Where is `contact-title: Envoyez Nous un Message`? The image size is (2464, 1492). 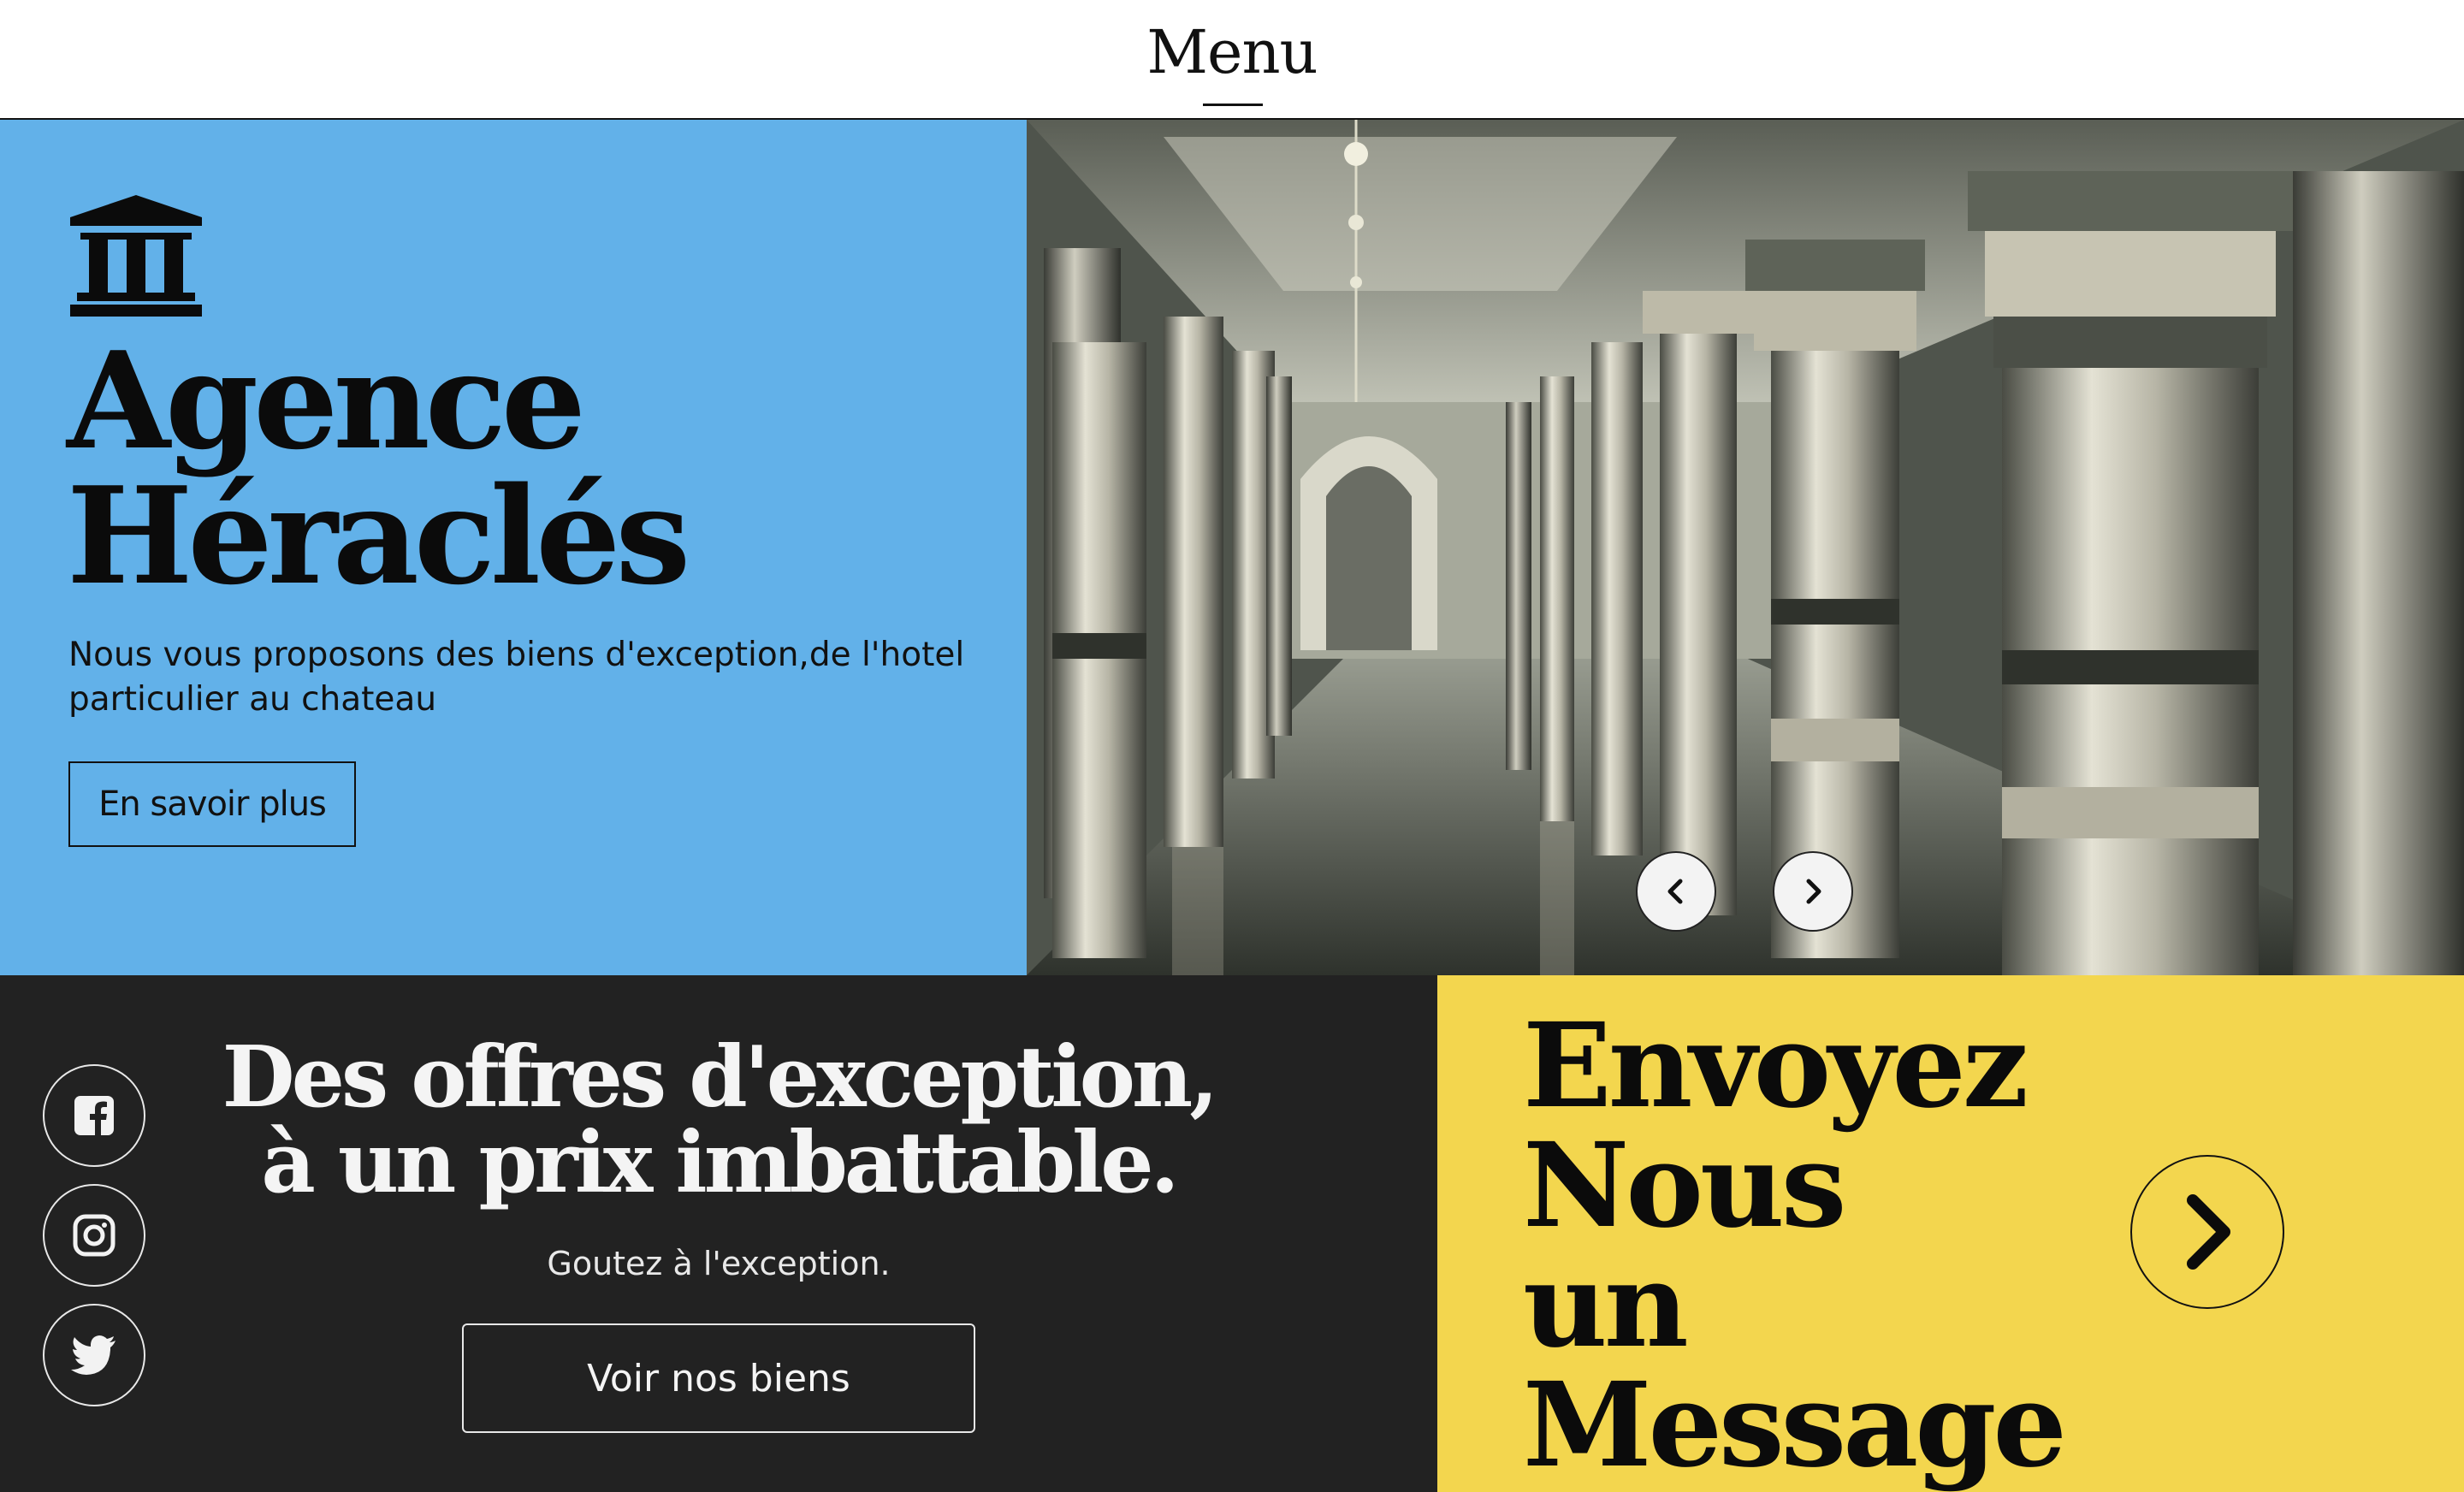
contact-title: Envoyez Nous un Message is located at coordinates (1795, 1245).